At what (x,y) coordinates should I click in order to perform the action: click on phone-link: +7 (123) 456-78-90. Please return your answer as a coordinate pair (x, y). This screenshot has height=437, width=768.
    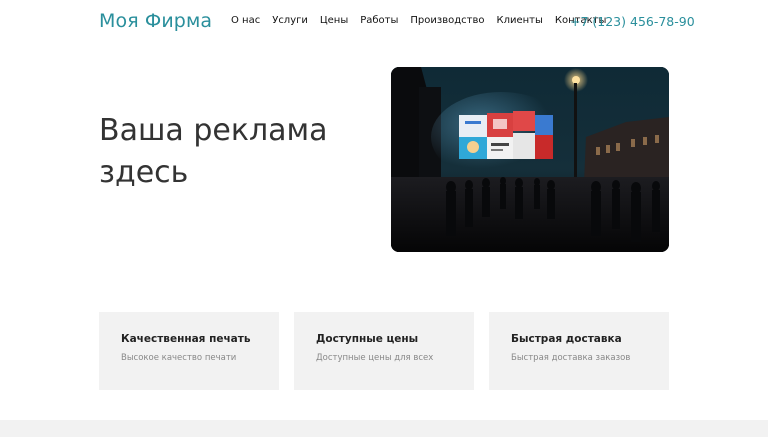
    Looking at the image, I should click on (632, 21).